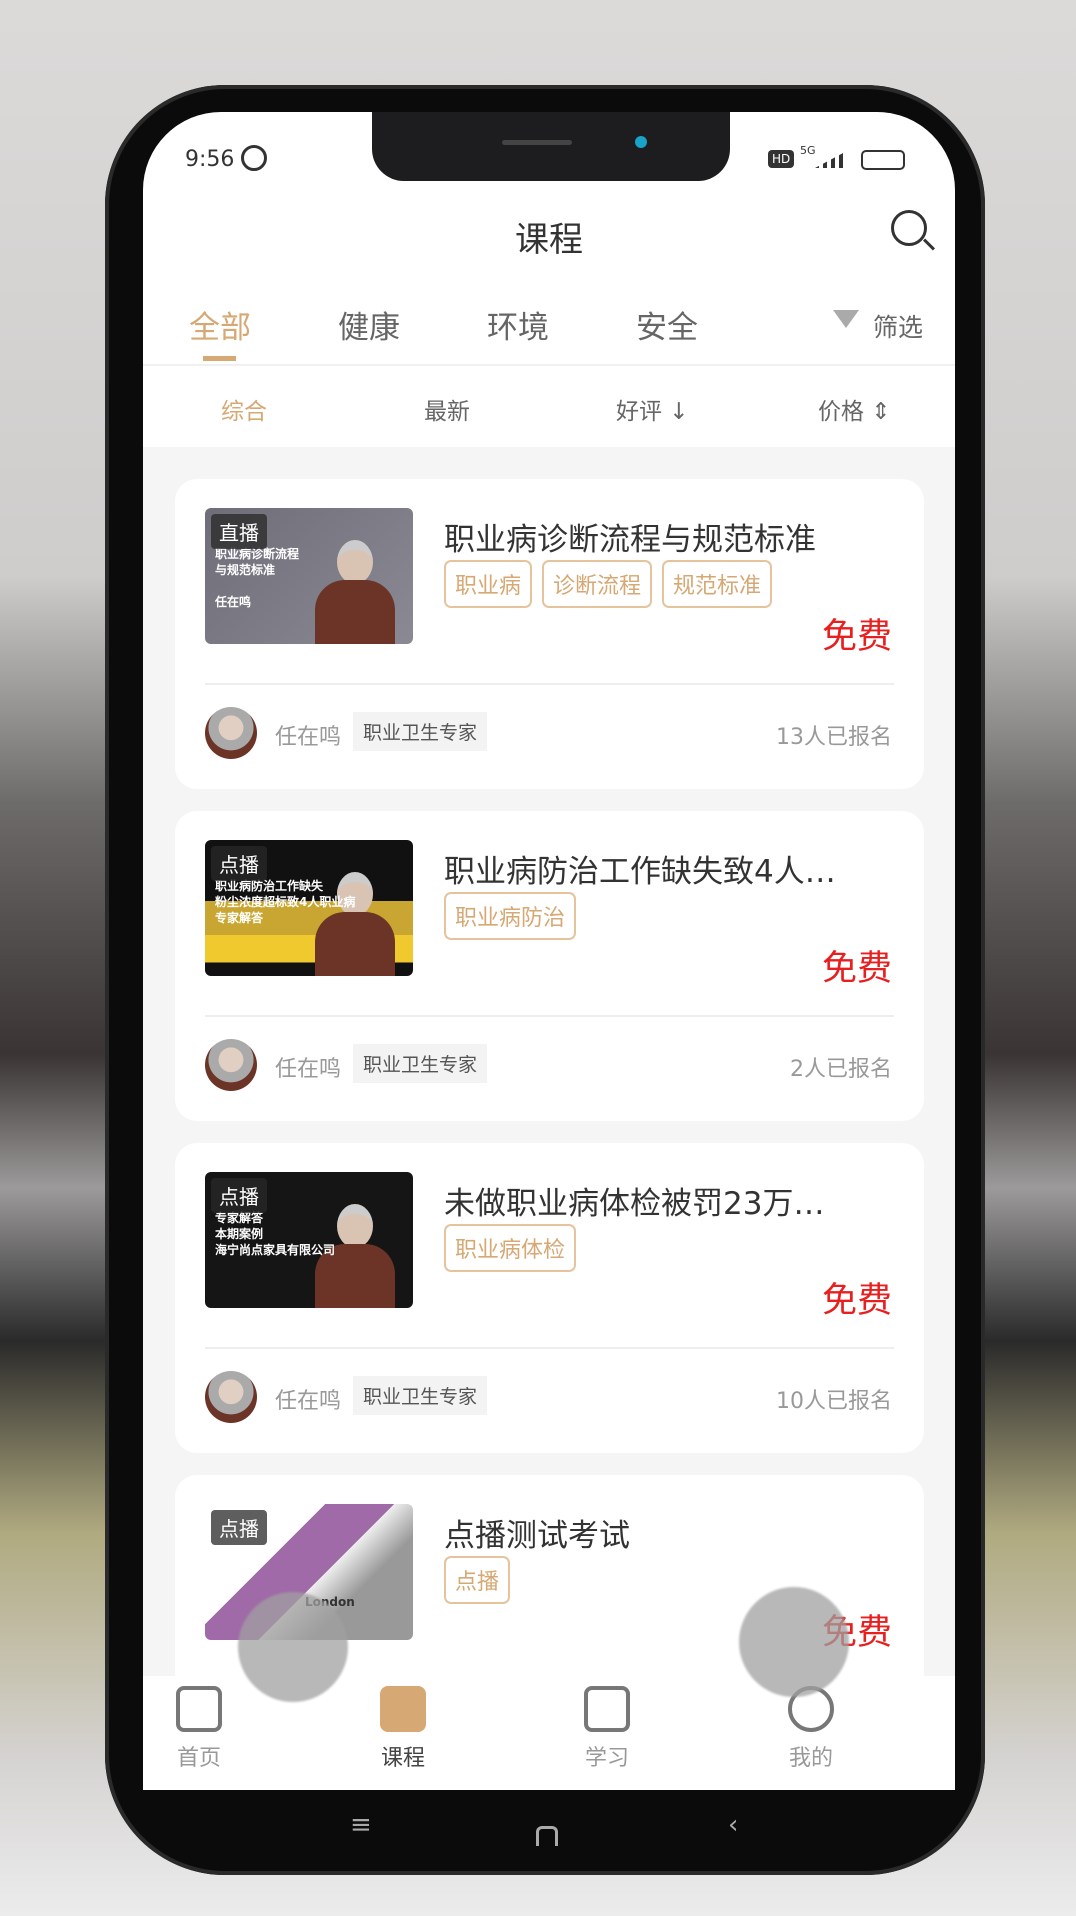 This screenshot has height=1916, width=1076. Describe the element at coordinates (854, 409) in the screenshot. I see `sort-price: 价格 ⇕` at that location.